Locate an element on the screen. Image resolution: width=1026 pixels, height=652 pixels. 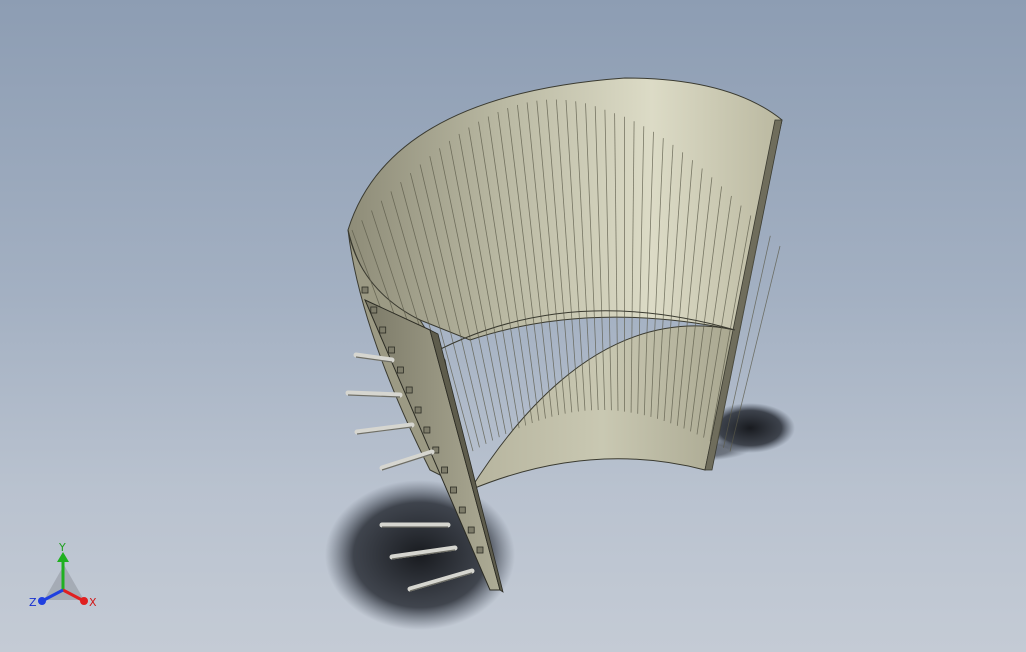
z-axis-label: Z is located at coordinates (33, 602).